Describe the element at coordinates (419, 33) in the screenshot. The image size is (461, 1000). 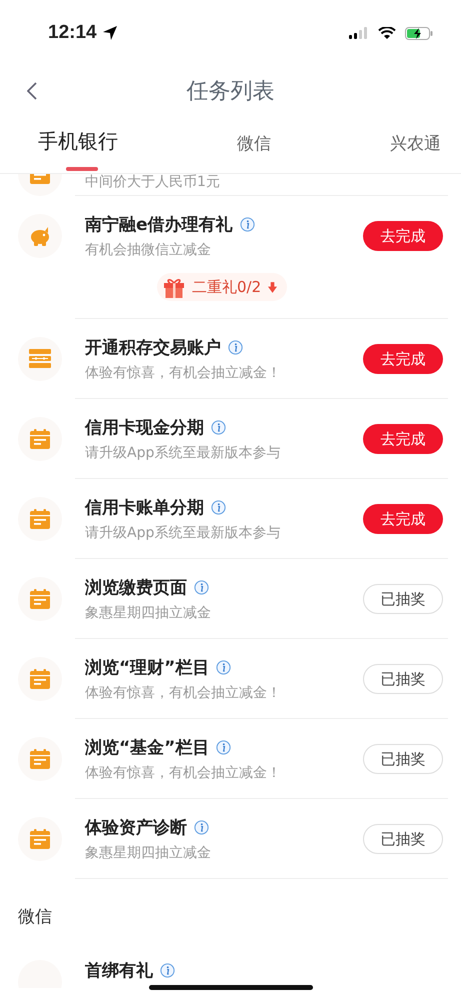
I see `battery-icon` at that location.